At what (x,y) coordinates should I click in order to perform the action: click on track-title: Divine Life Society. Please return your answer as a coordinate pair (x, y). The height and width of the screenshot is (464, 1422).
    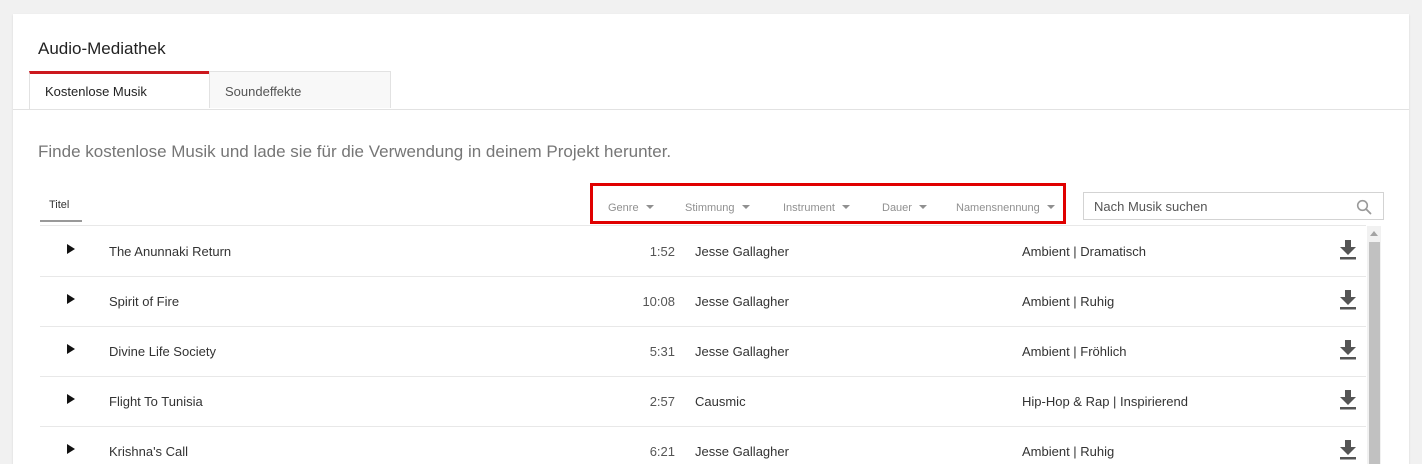
    Looking at the image, I should click on (162, 351).